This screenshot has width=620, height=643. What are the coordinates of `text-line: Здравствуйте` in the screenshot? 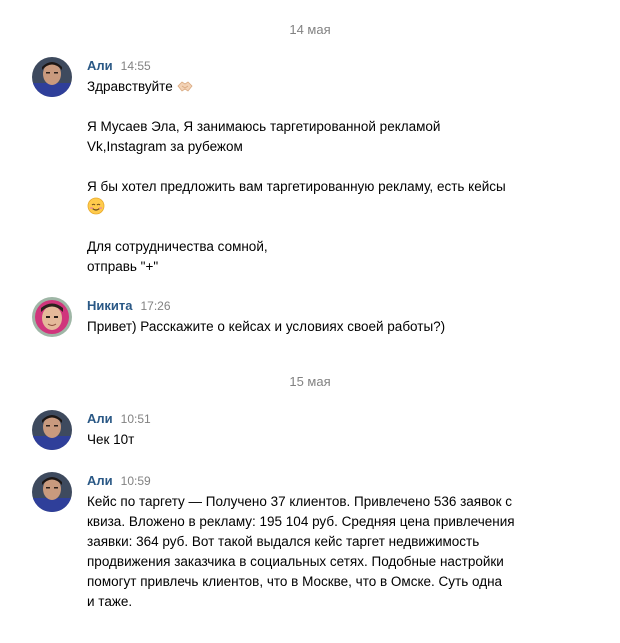 It's located at (130, 86).